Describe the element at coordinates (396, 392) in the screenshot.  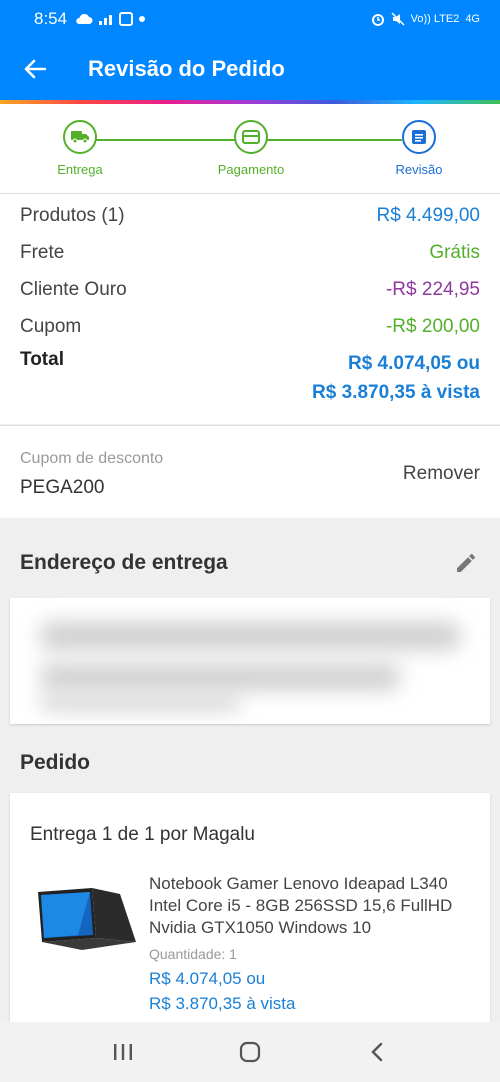
I see `total-value-line: R$ 3.870,35 à vista` at that location.